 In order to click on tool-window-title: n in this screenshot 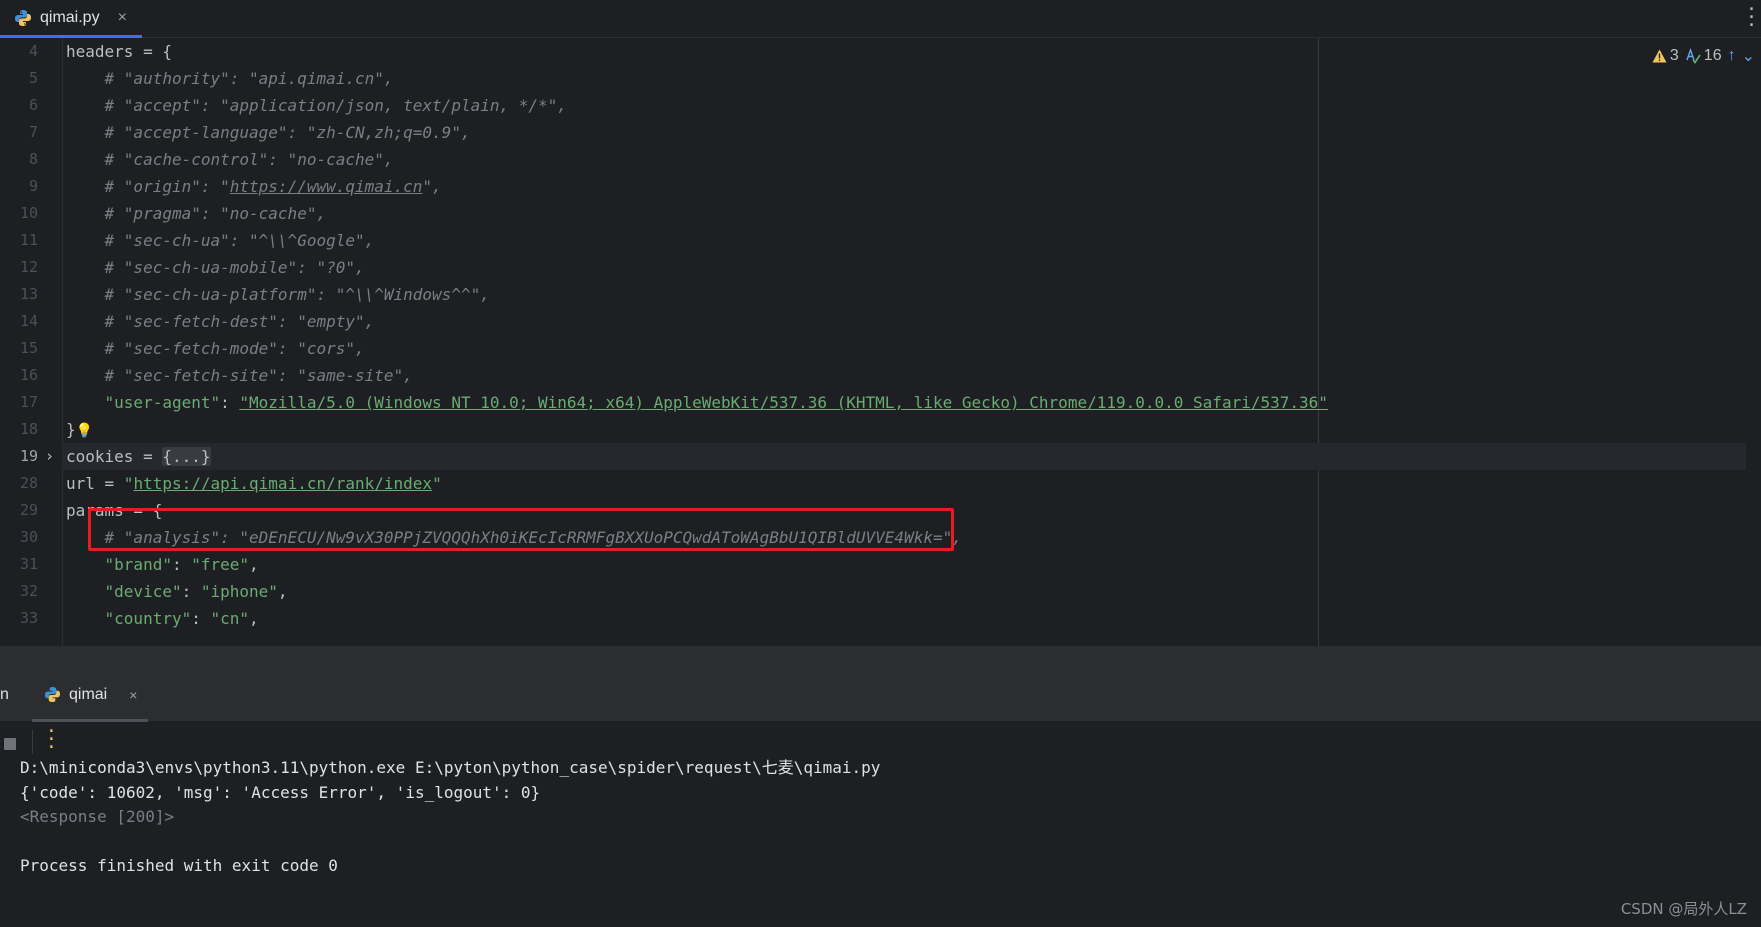, I will do `click(4, 694)`.